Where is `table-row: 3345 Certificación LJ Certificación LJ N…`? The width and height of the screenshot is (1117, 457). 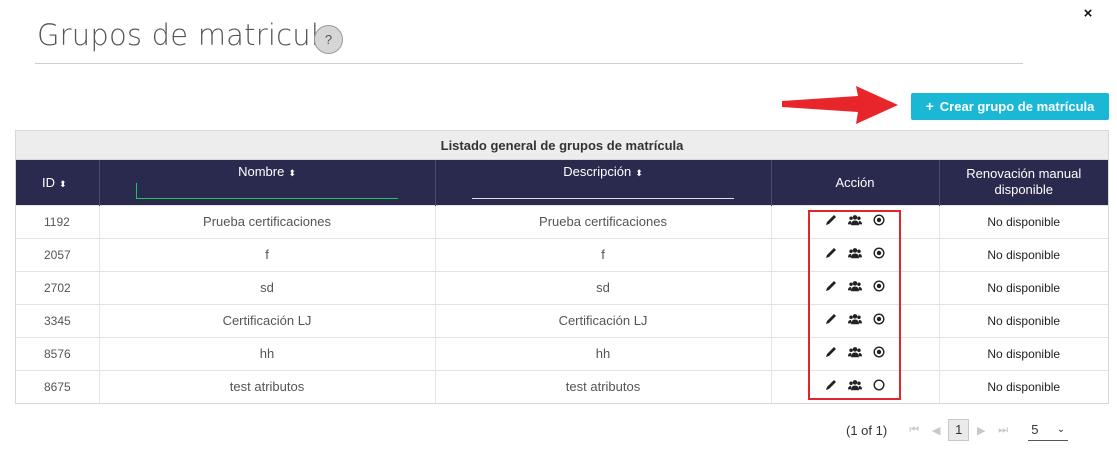
table-row: 3345 Certificación LJ Certificación LJ N… is located at coordinates (562, 320).